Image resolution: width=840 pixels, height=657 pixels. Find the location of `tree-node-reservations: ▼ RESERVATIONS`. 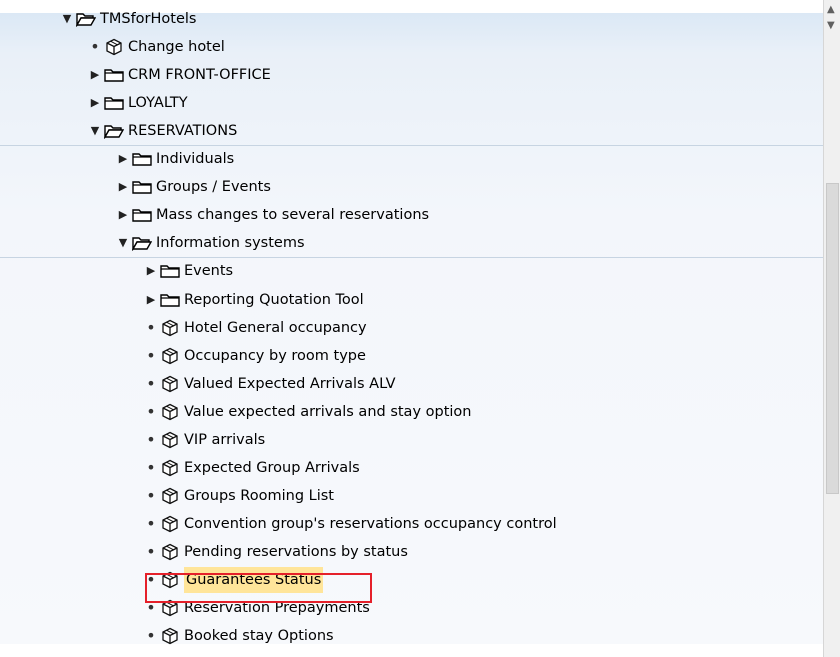

tree-node-reservations: ▼ RESERVATIONS is located at coordinates (162, 131).